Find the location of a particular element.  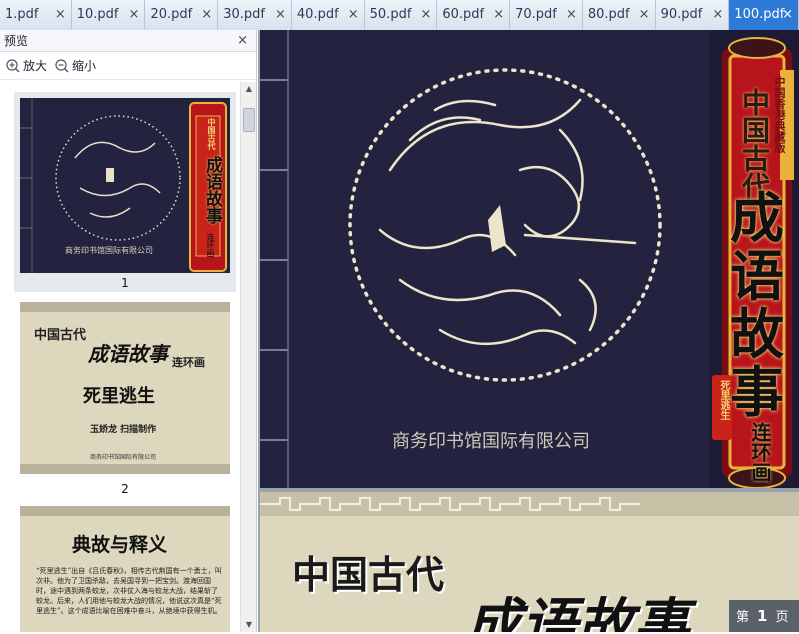

tab-40-pdf: 40.pdf × is located at coordinates (328, 15).